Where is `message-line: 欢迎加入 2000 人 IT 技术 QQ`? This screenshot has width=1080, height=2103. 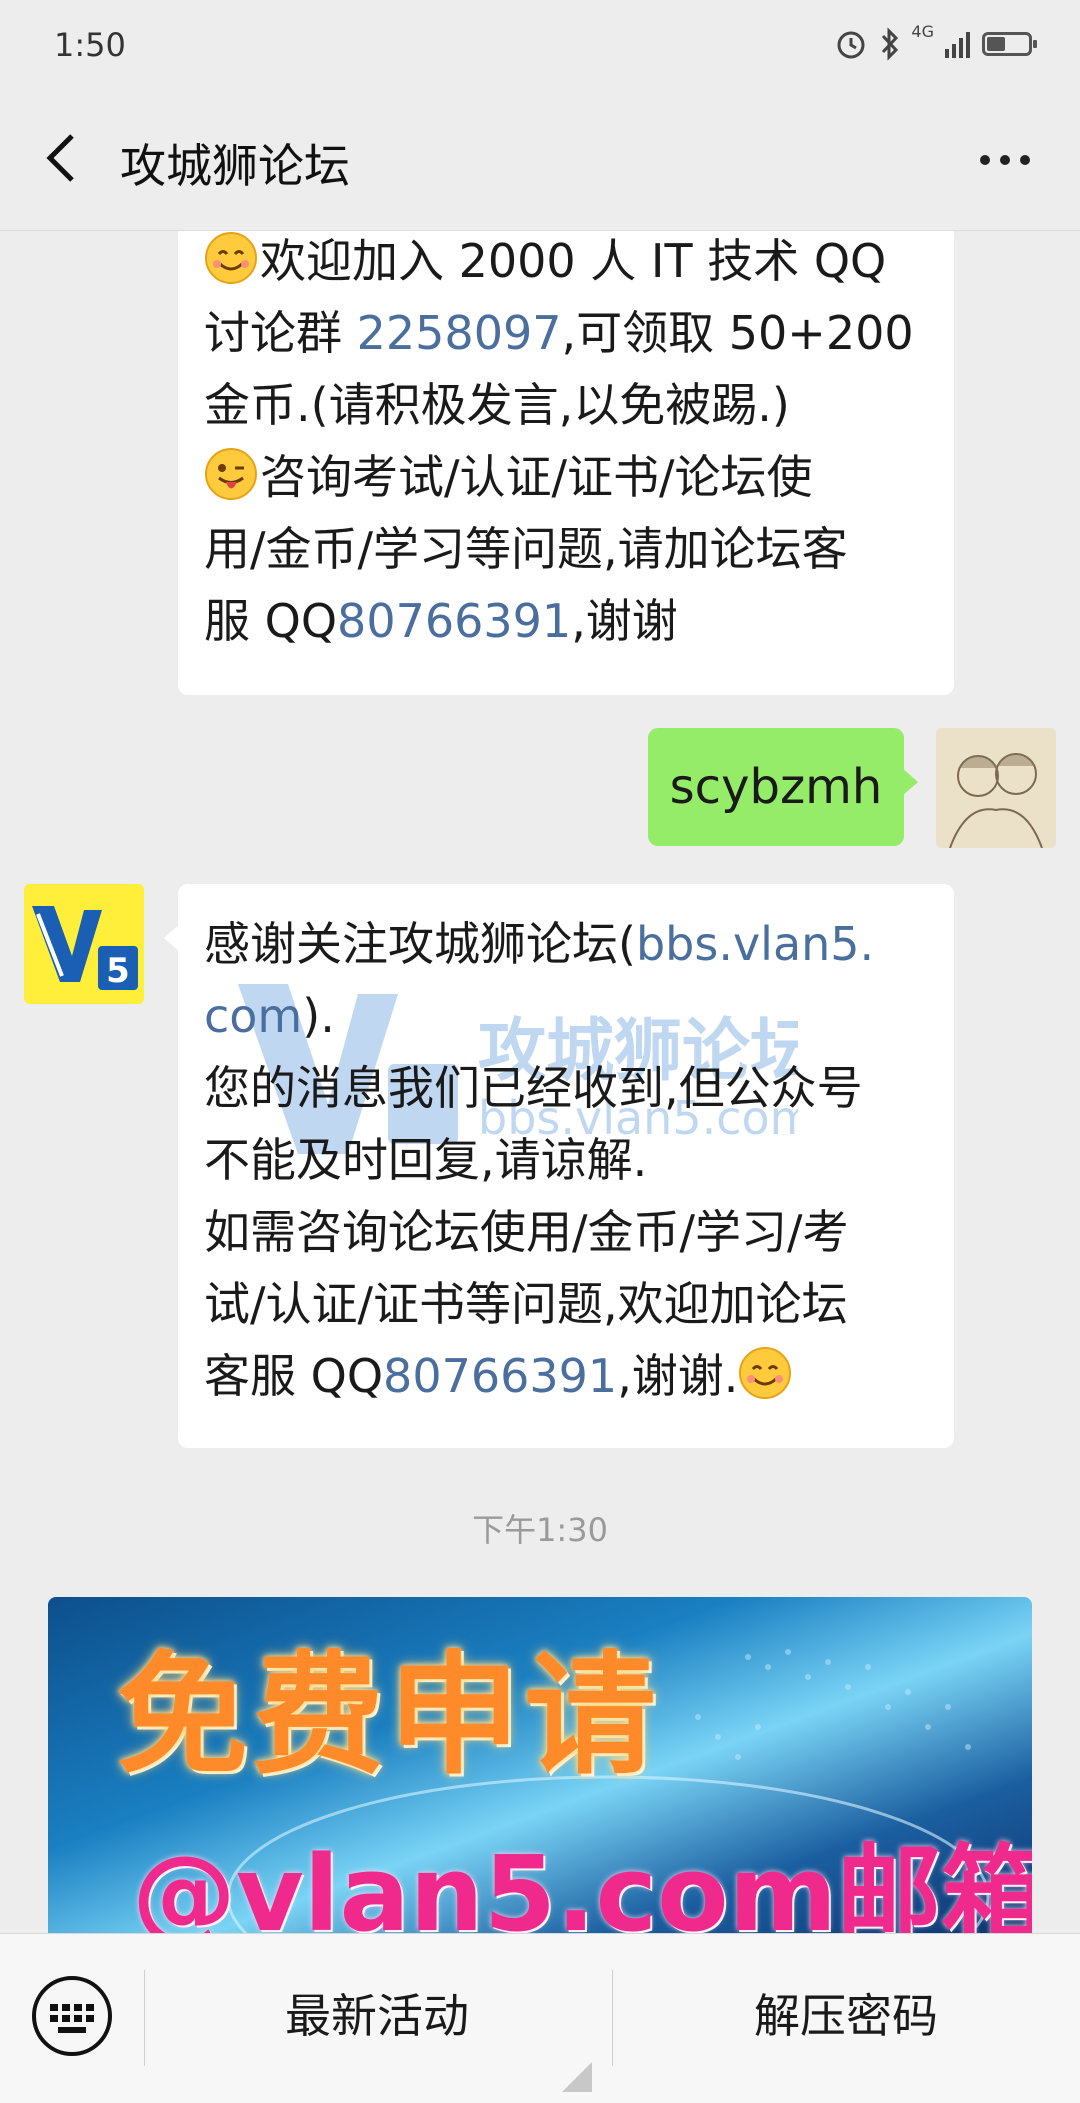 message-line: 欢迎加入 2000 人 IT 技术 QQ is located at coordinates (566, 264).